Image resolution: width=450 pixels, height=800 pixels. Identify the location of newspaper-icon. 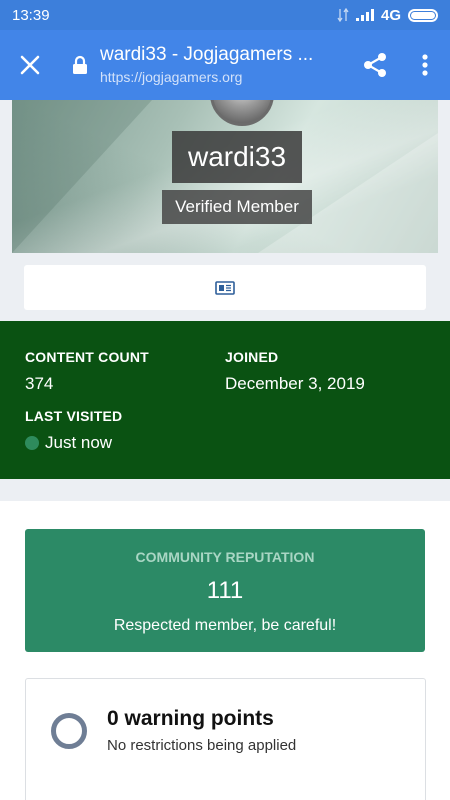
(225, 287).